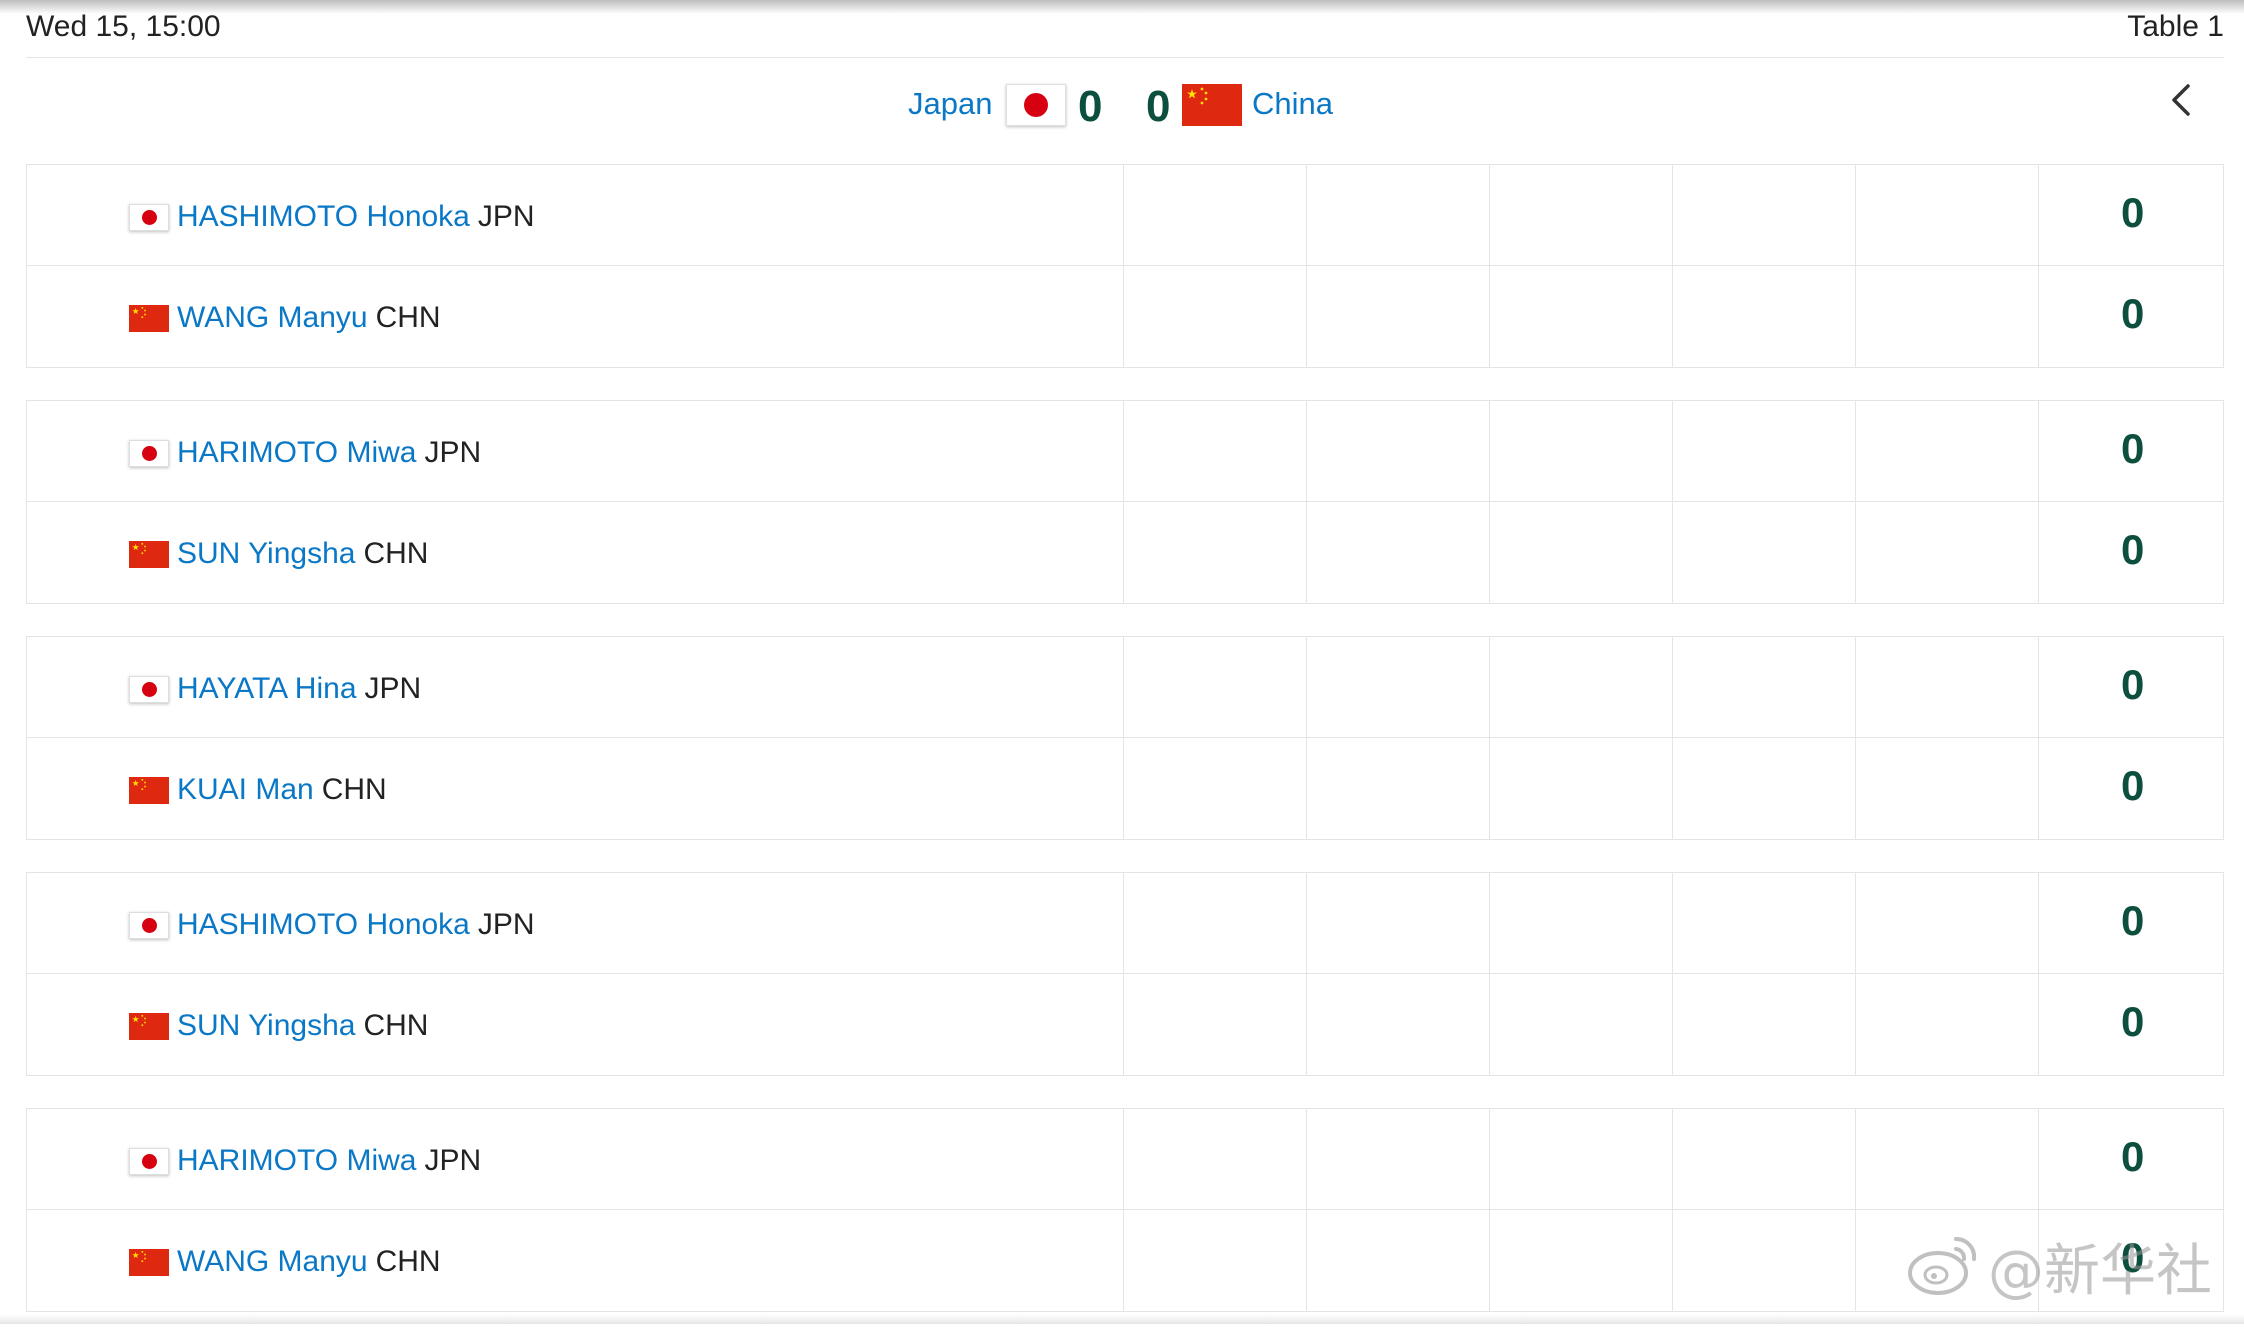 This screenshot has height=1344, width=2244. I want to click on game-block: HAYATA Hina JPN 0 KUAI Man CHN 0, so click(1125, 738).